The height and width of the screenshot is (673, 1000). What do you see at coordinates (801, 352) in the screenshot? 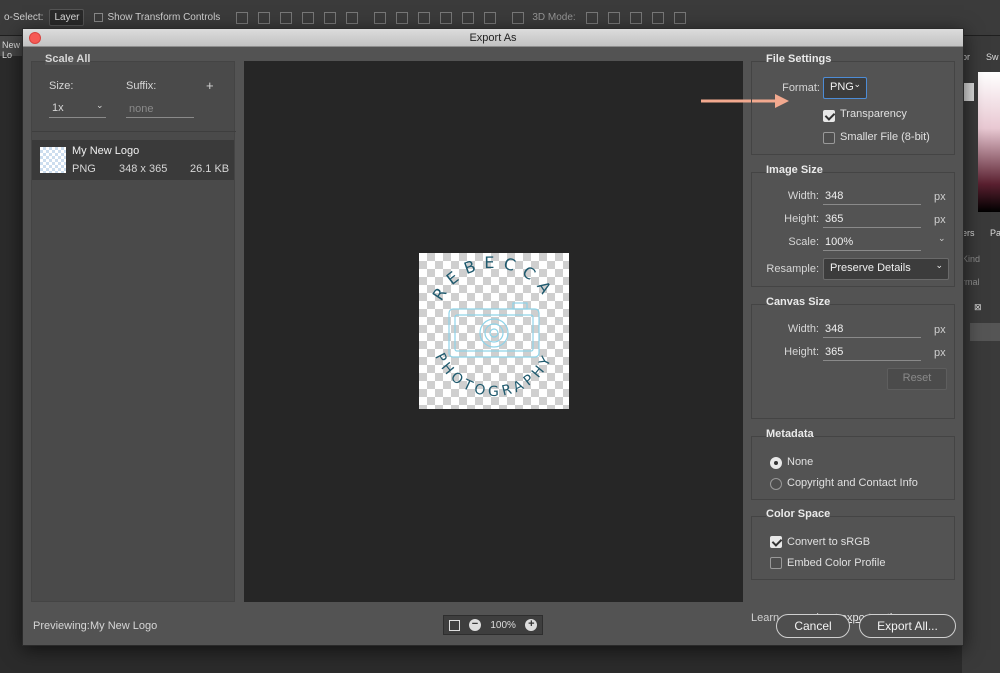
I see `canvas-height-label: Height:` at bounding box center [801, 352].